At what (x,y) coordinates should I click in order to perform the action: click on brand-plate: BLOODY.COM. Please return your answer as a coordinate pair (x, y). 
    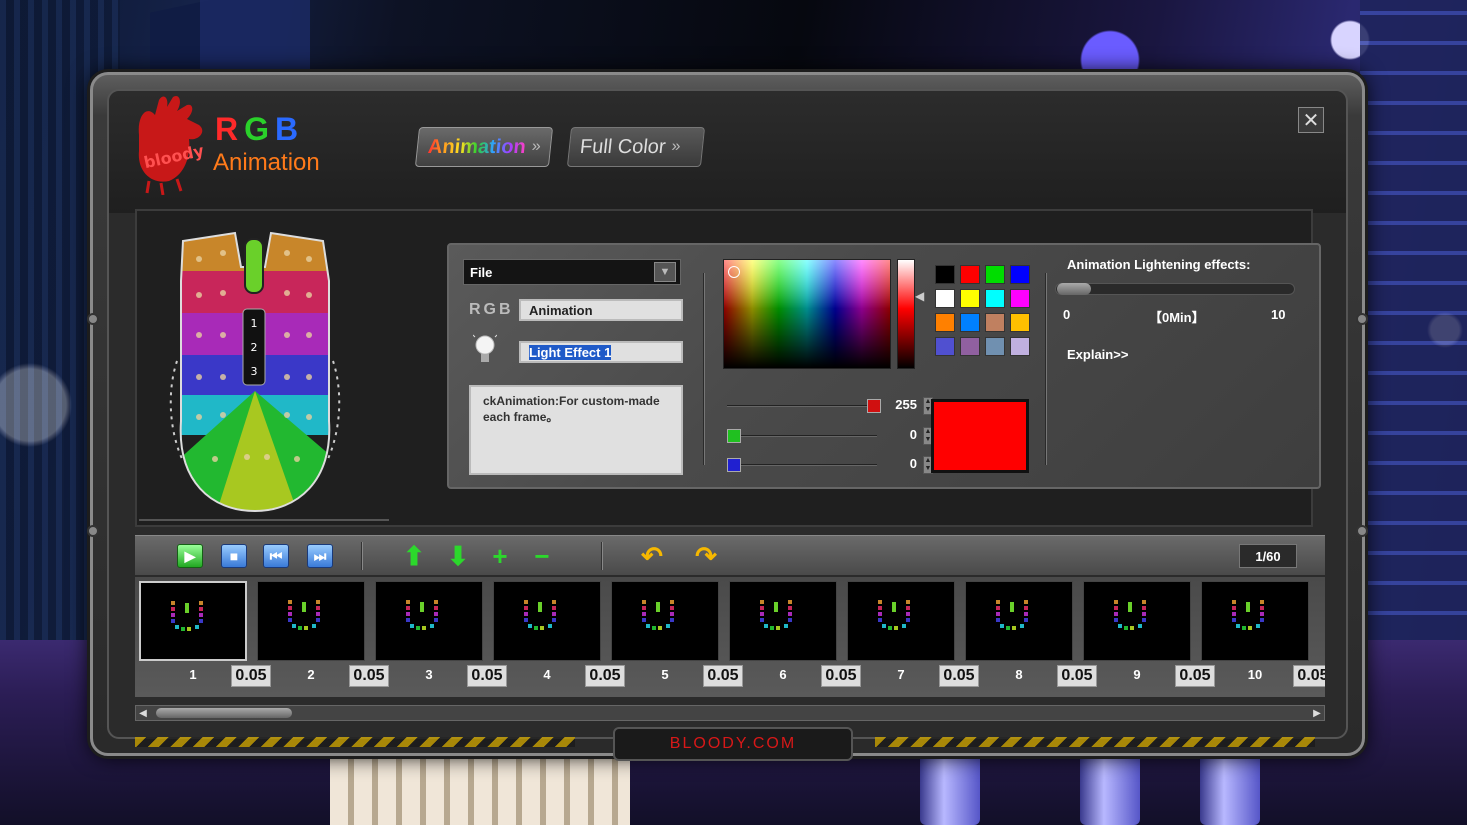
    Looking at the image, I should click on (733, 744).